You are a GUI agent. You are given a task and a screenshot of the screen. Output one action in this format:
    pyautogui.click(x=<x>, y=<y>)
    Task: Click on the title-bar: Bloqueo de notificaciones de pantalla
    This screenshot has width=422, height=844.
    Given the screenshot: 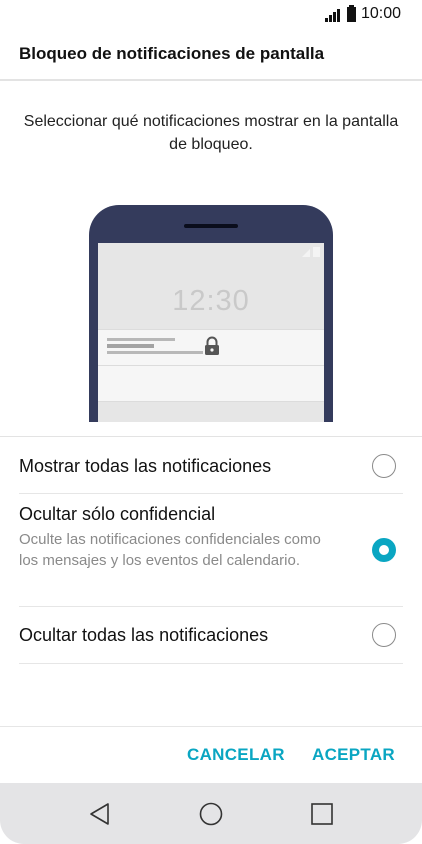 What is the action you would take?
    pyautogui.click(x=211, y=55)
    